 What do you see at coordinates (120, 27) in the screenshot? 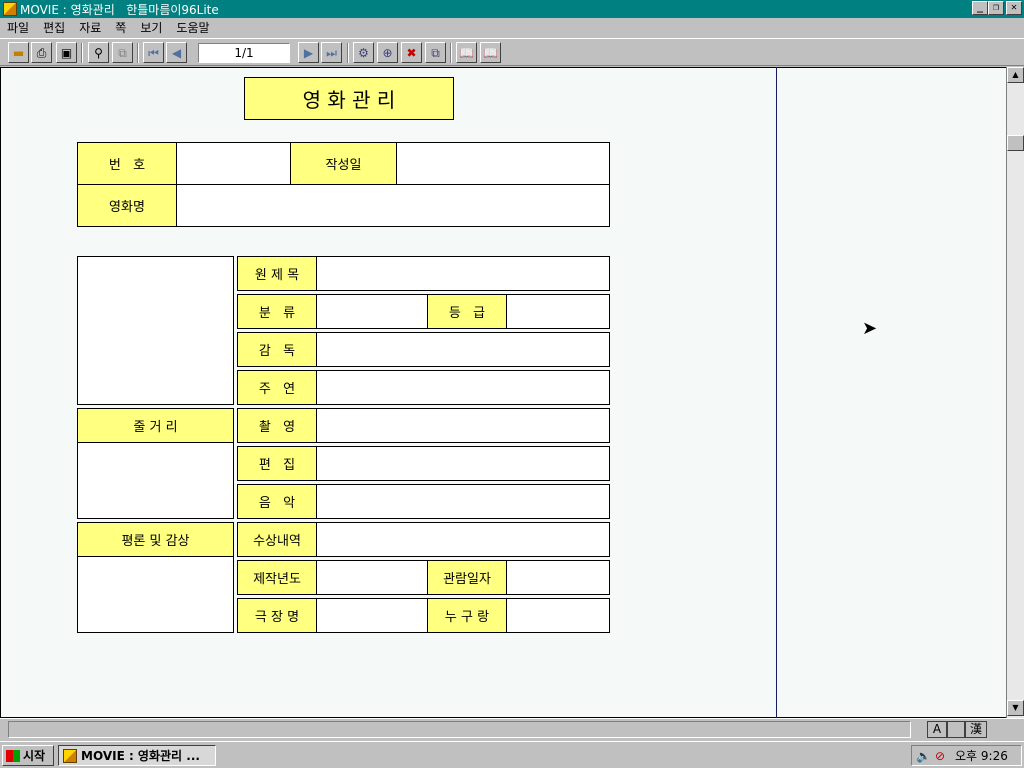
I see `menu-page: 쪽` at bounding box center [120, 27].